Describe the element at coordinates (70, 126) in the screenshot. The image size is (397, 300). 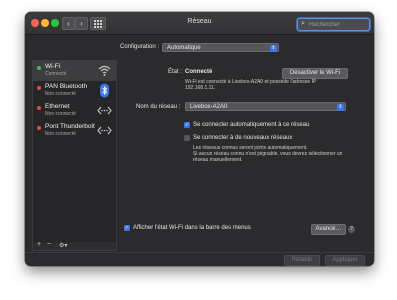
I see `service-name: Pont Thunderbolt` at that location.